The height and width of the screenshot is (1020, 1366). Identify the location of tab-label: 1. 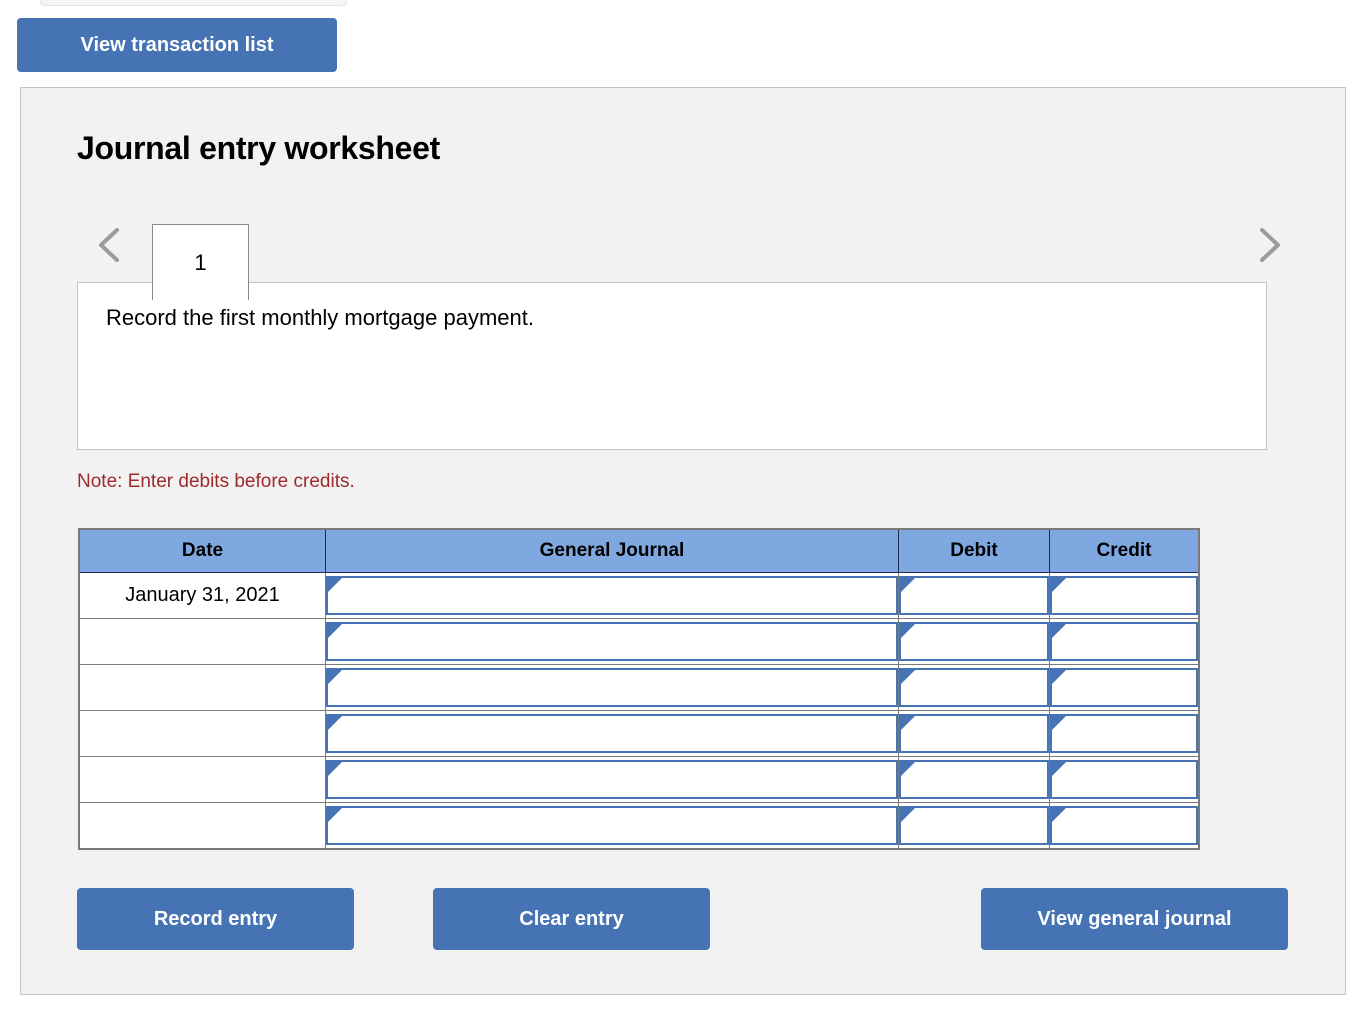
(200, 262).